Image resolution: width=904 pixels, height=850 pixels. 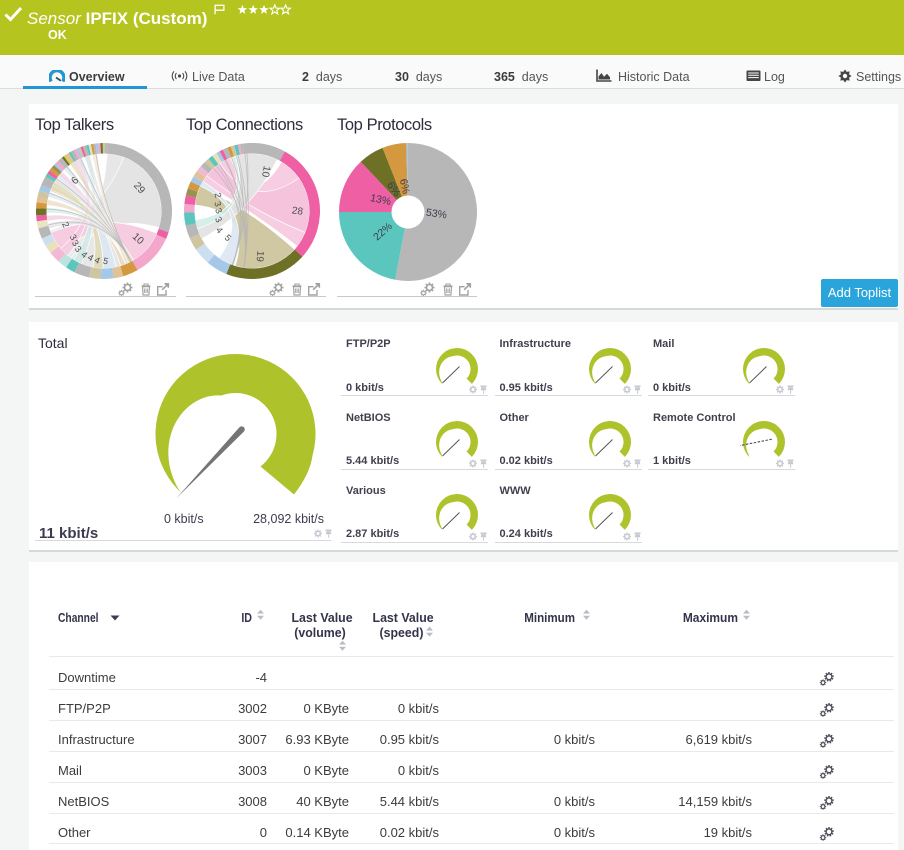 What do you see at coordinates (297, 211) in the screenshot?
I see `svg-text: 28` at bounding box center [297, 211].